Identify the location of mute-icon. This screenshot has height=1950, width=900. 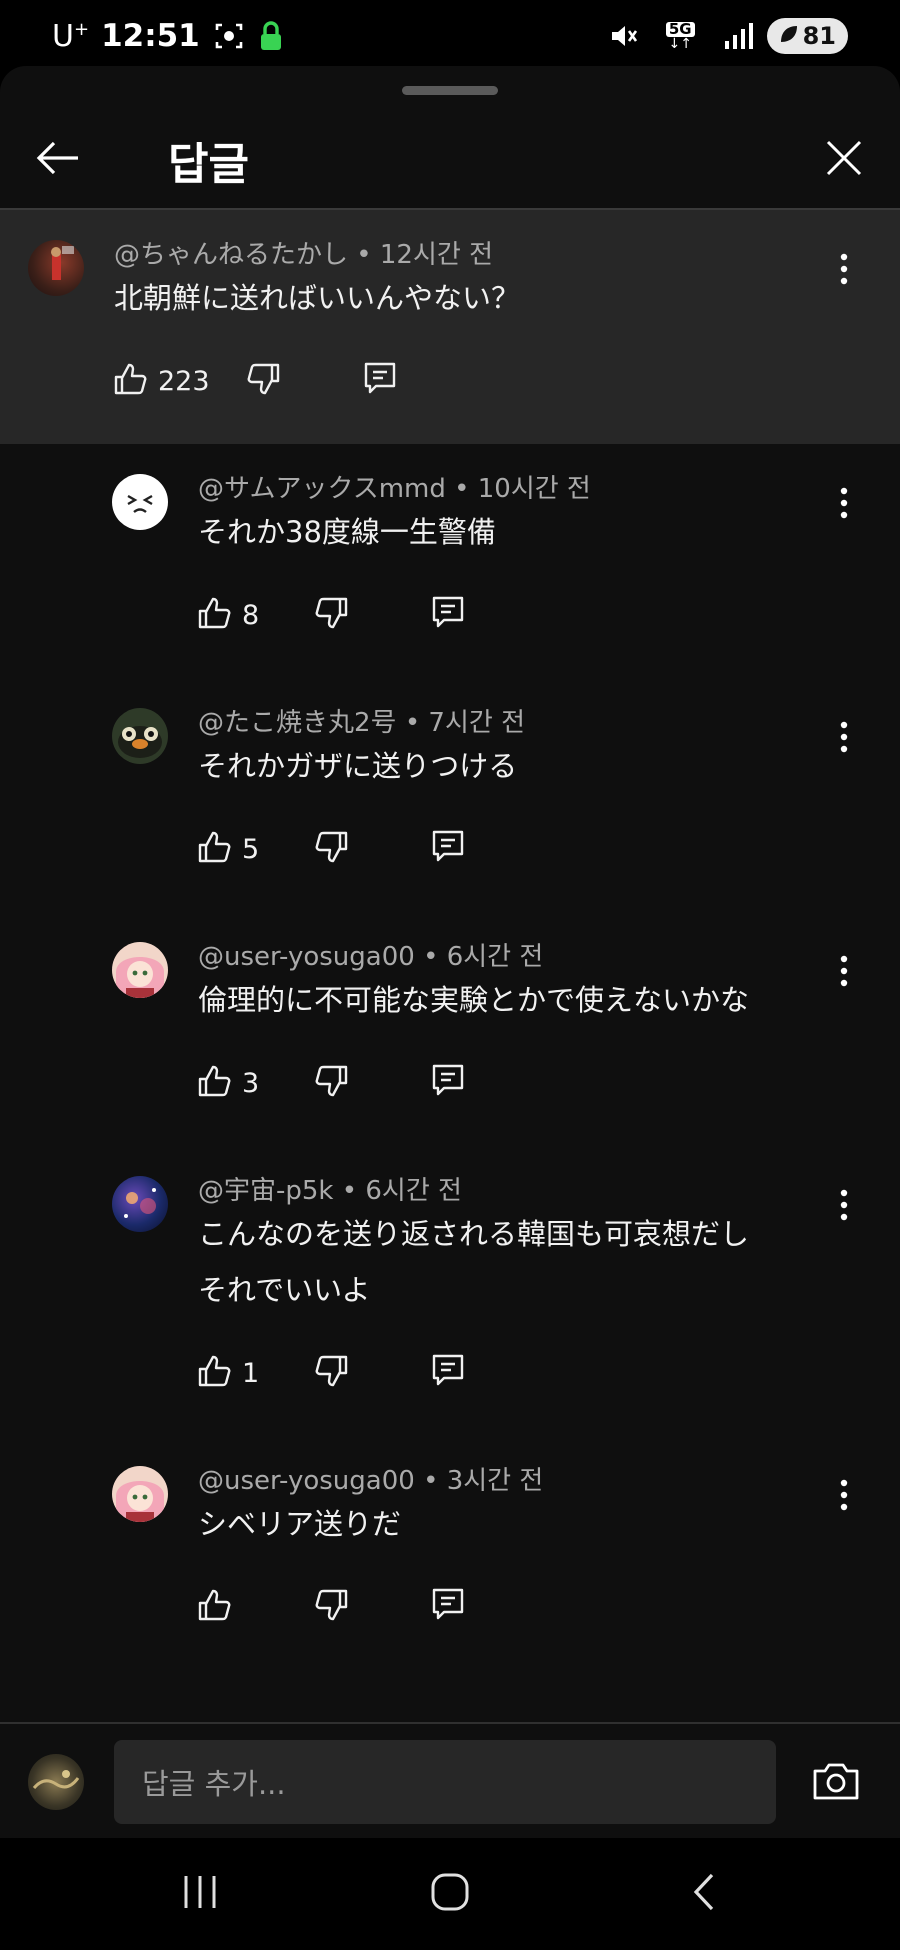
(623, 36).